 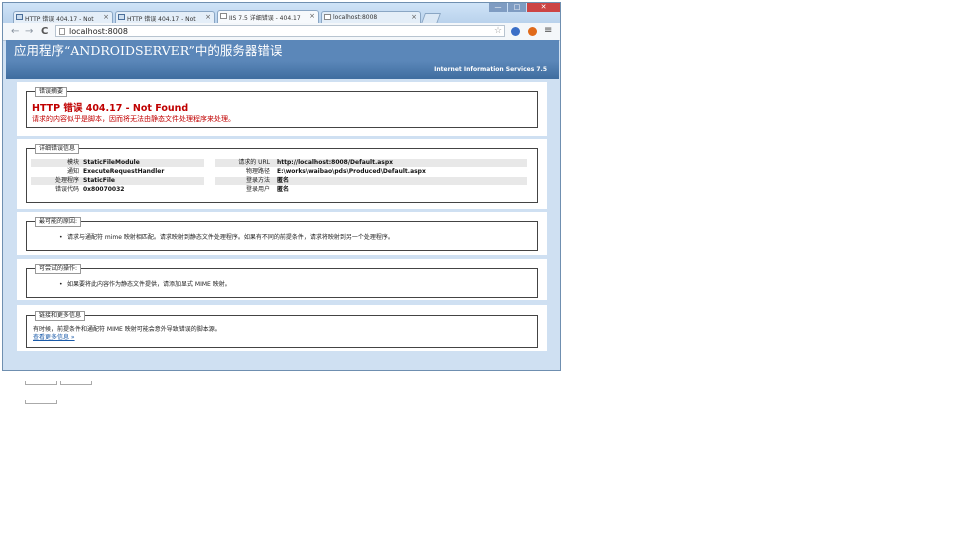 I want to click on taskbar-fragment, so click(x=75, y=387).